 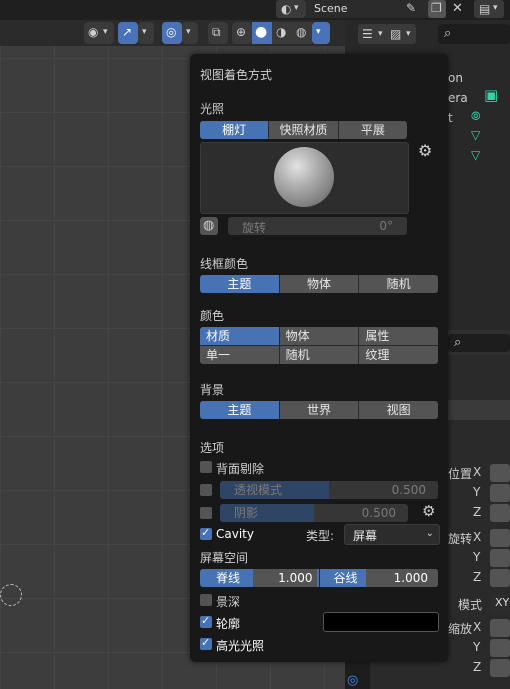 What do you see at coordinates (398, 284) in the screenshot?
I see `wire-color-option-random: 随机` at bounding box center [398, 284].